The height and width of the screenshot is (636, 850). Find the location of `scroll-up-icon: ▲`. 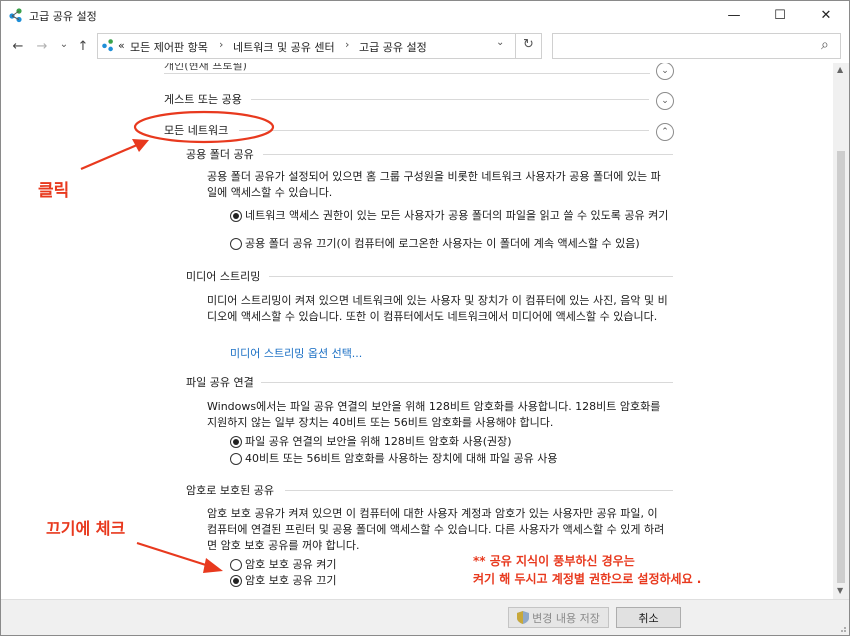

scroll-up-icon: ▲ is located at coordinates (840, 69).